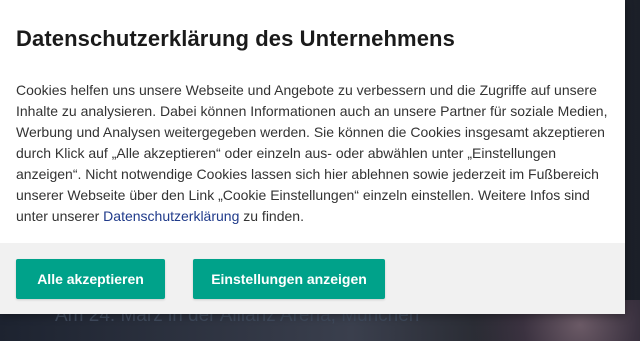 The image size is (640, 341). What do you see at coordinates (271, 216) in the screenshot?
I see `dialog-body-suffix: zu finden.` at bounding box center [271, 216].